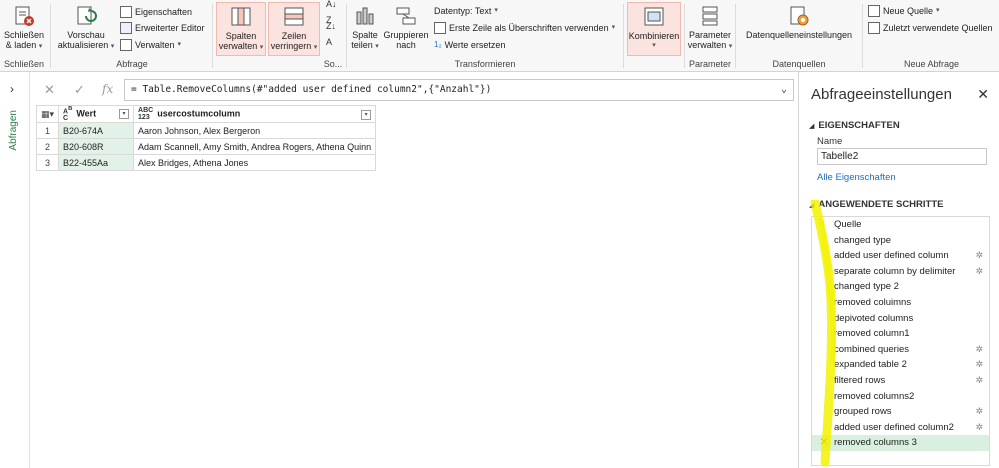 This screenshot has height=468, width=999. Describe the element at coordinates (150, 45) in the screenshot. I see `manage-button: Verwalten ▾` at that location.